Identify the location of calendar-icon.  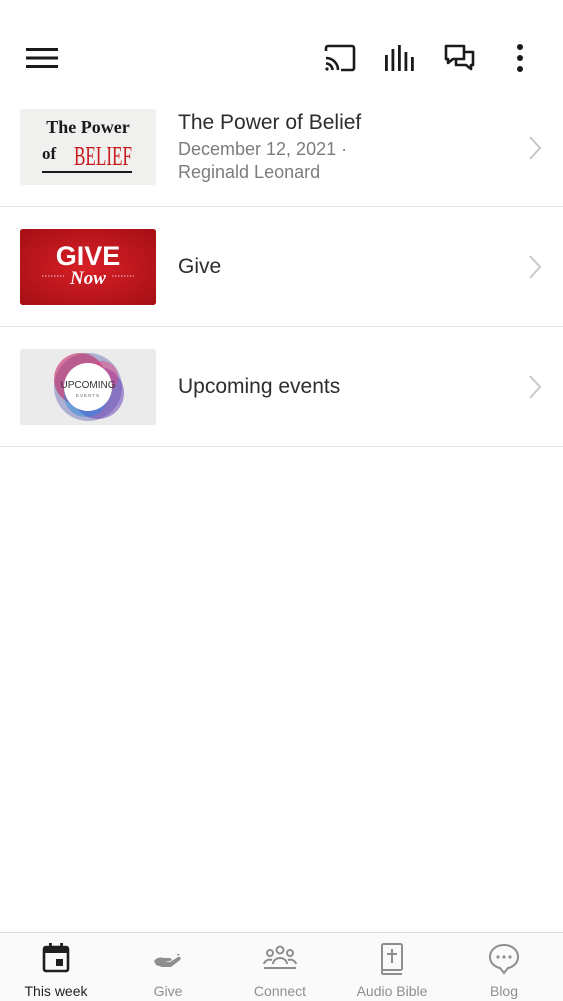
(56, 958).